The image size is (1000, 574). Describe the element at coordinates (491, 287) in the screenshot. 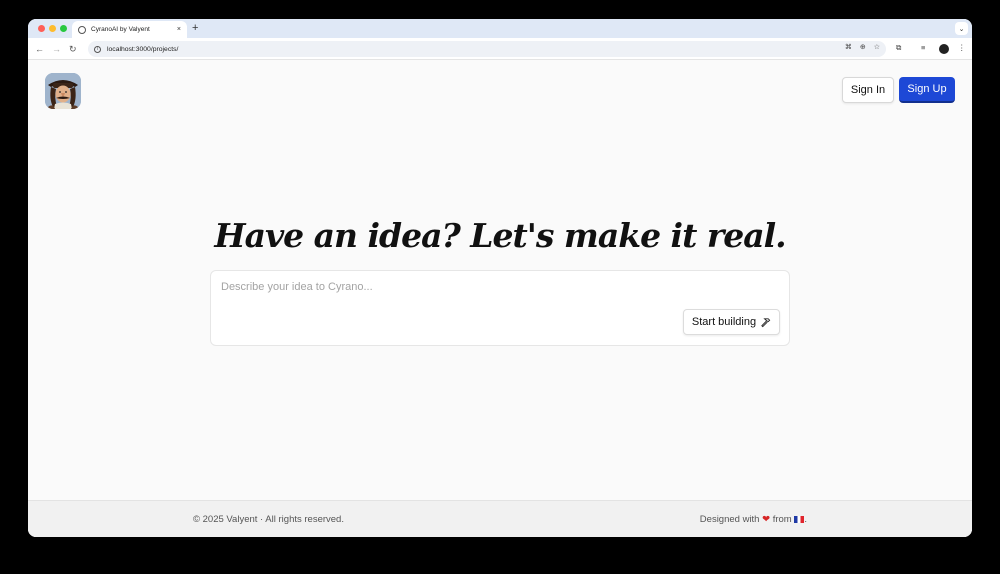

I see `idea-input` at that location.